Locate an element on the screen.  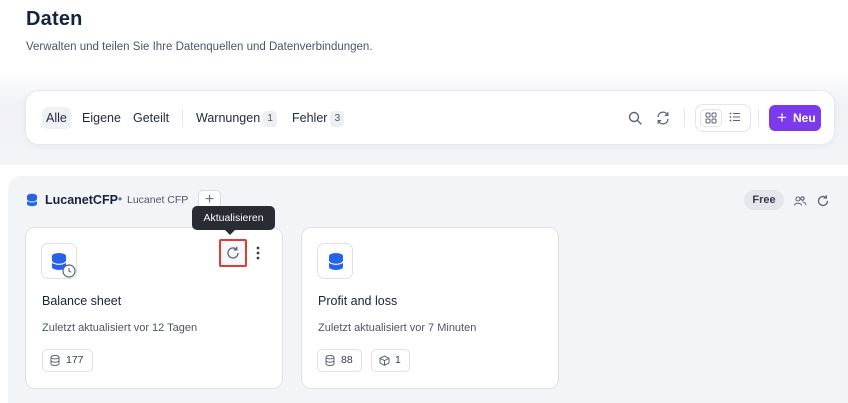
tooltip-arrow is located at coordinates (230, 232).